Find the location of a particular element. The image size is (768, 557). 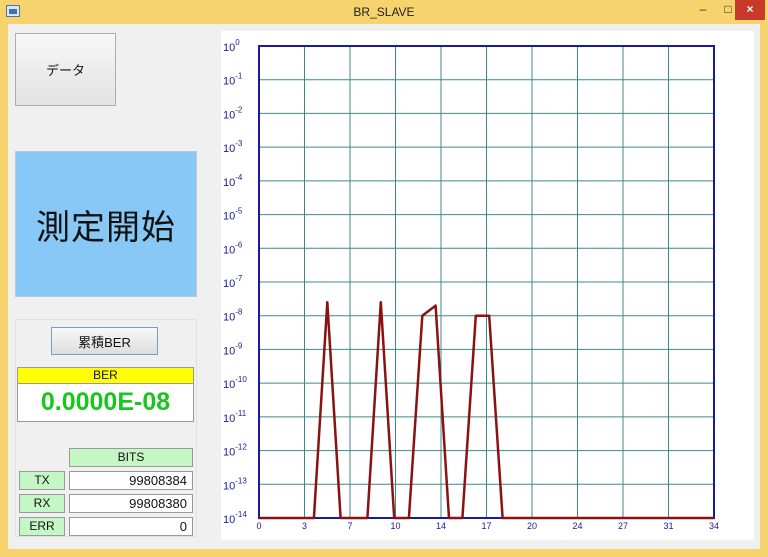

y-tick-label: 10-13 is located at coordinates (235, 484).